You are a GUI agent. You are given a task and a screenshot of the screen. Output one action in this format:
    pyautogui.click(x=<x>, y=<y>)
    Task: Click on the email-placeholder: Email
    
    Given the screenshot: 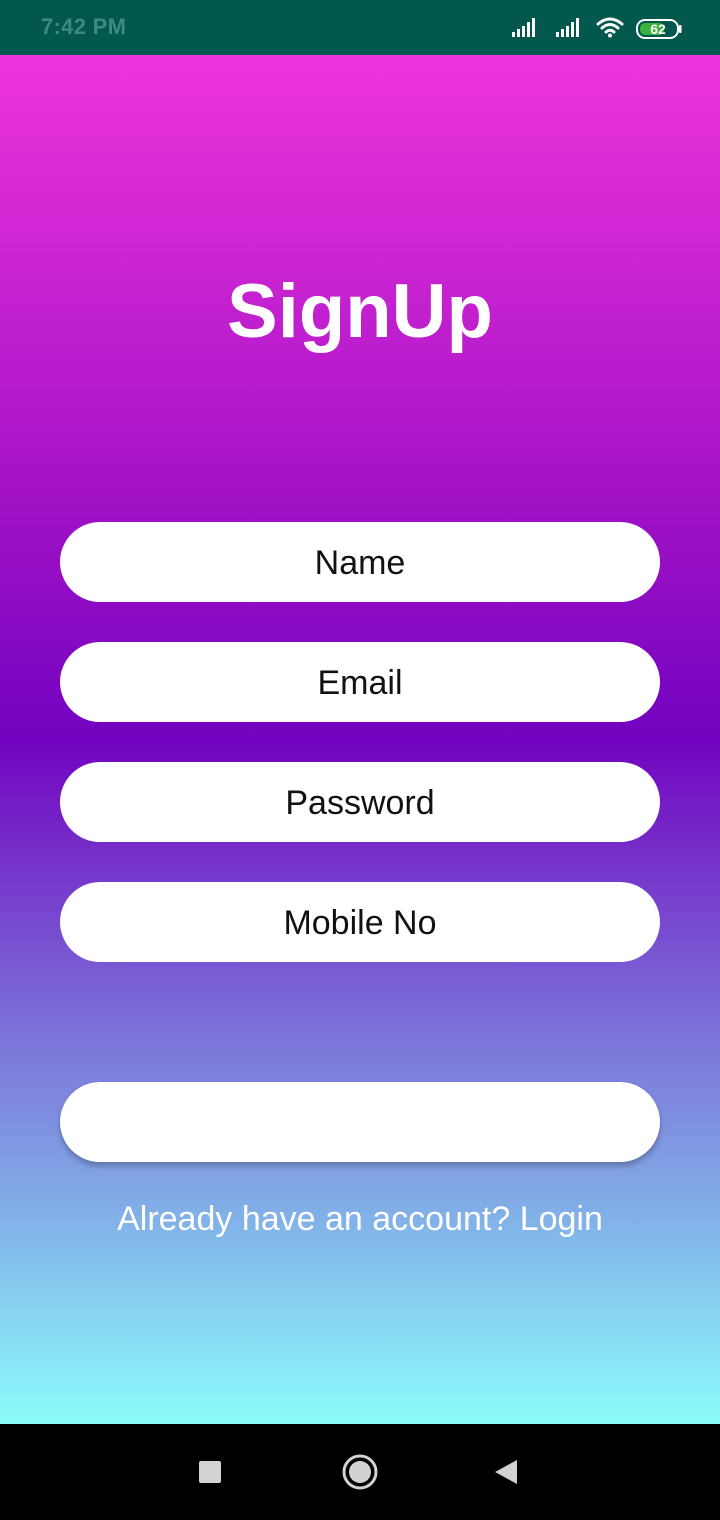 What is the action you would take?
    pyautogui.click(x=360, y=683)
    